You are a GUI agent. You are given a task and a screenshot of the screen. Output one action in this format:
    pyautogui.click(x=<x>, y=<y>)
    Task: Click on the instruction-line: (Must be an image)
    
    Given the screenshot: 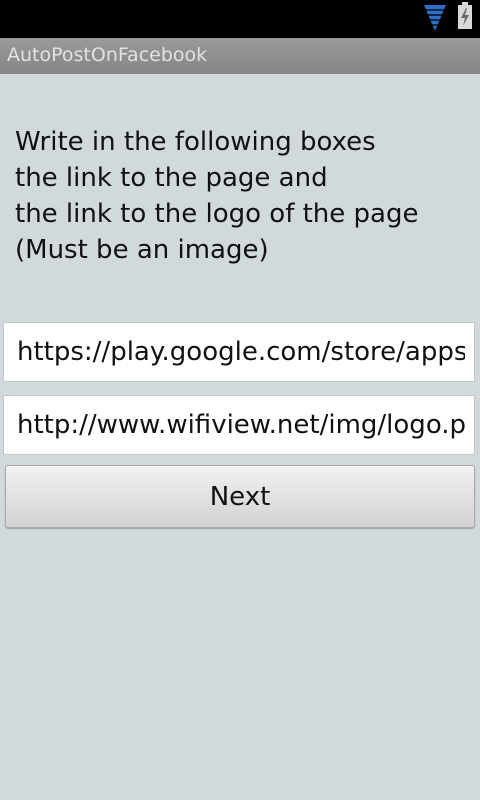 What is the action you would take?
    pyautogui.click(x=142, y=250)
    